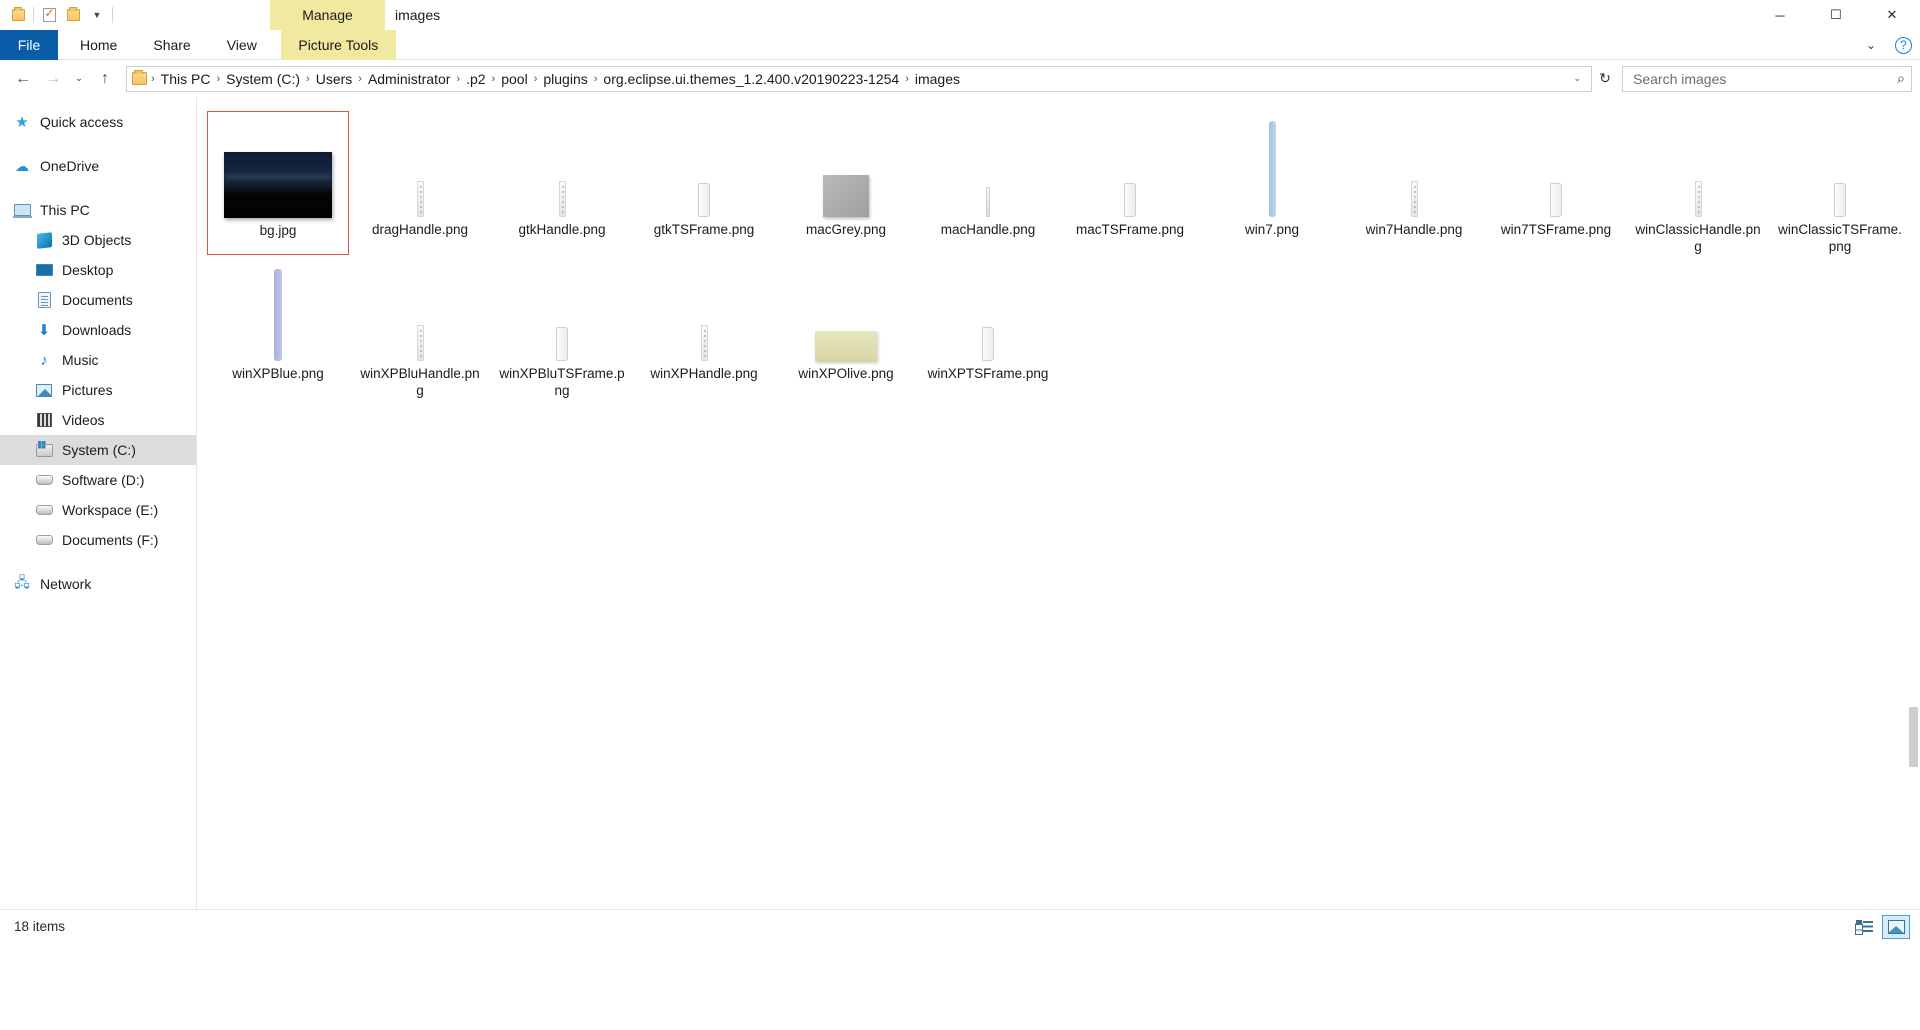  What do you see at coordinates (1903, 45) in the screenshot?
I see `help-icon: ?` at bounding box center [1903, 45].